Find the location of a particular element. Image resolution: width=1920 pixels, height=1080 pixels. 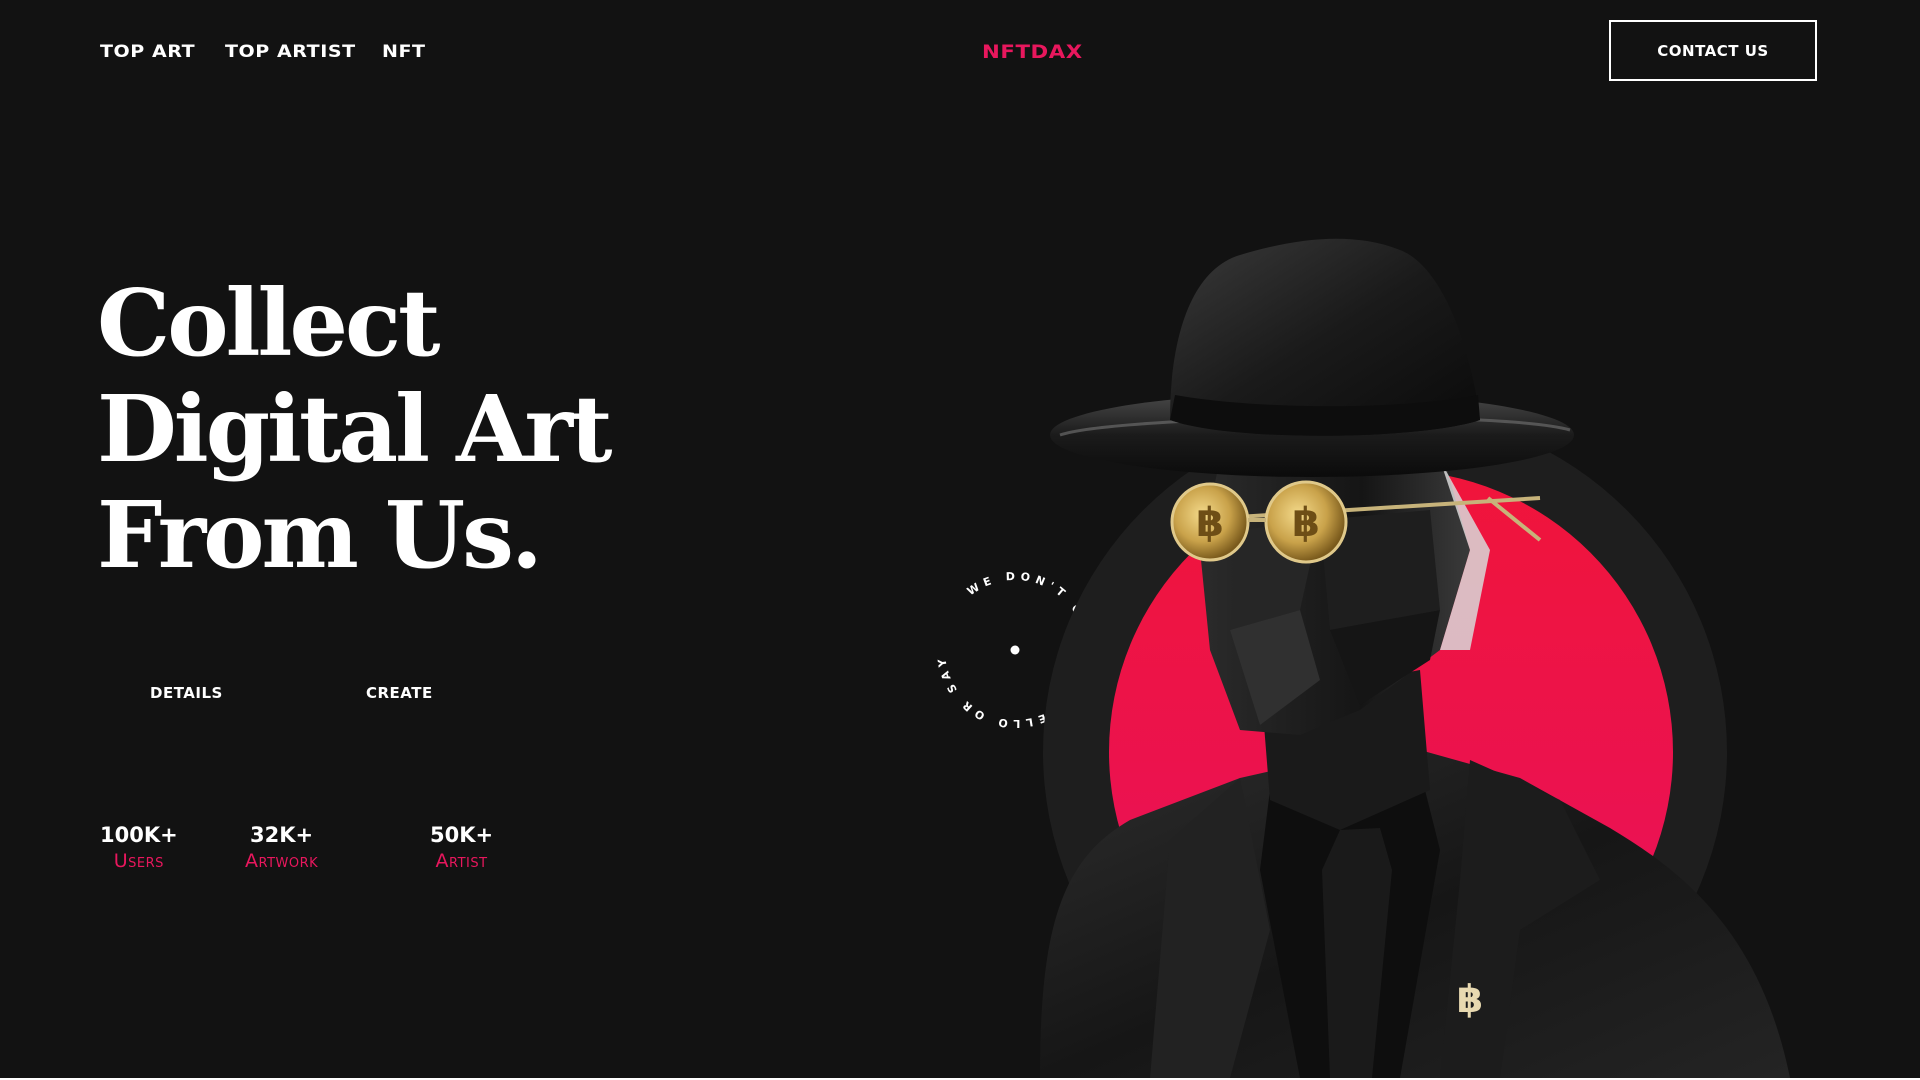

hero-title-line: Digital Art is located at coordinates (354, 429).